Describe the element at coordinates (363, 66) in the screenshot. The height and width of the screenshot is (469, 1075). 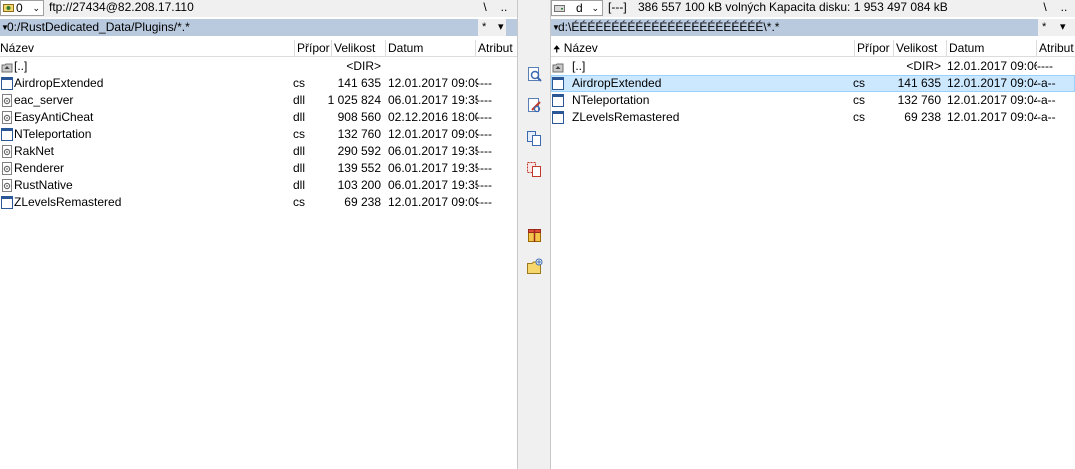
I see `file-size: <DIR>` at that location.